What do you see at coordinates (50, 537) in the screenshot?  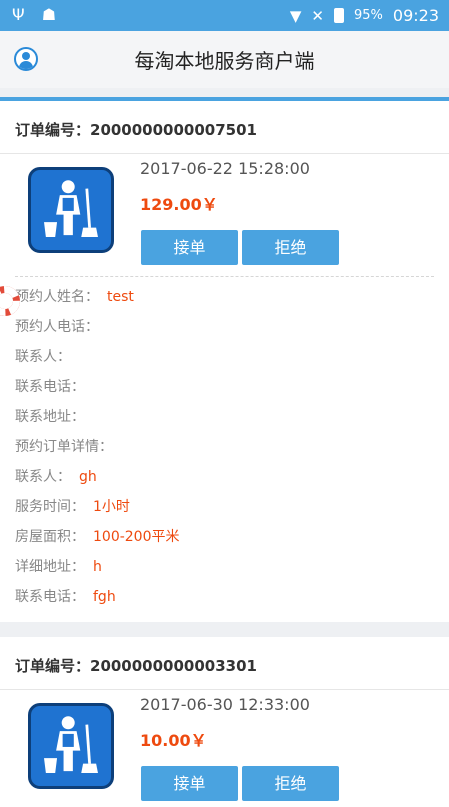 I see `detail-label: 房屋面积：` at bounding box center [50, 537].